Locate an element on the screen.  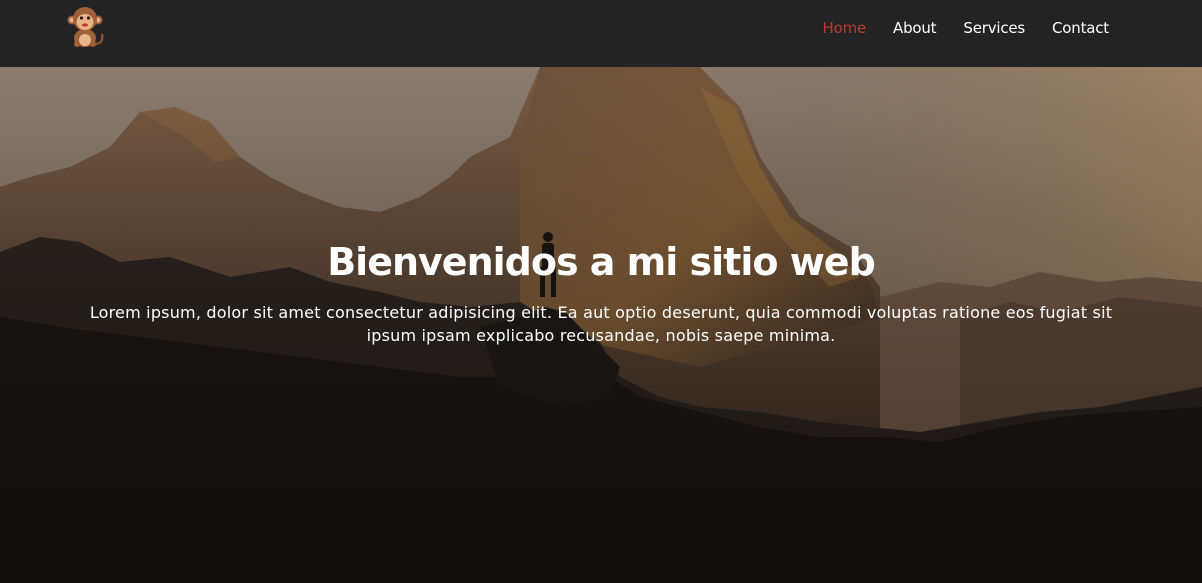
navbar: Home About Services Contact is located at coordinates (601, 33).